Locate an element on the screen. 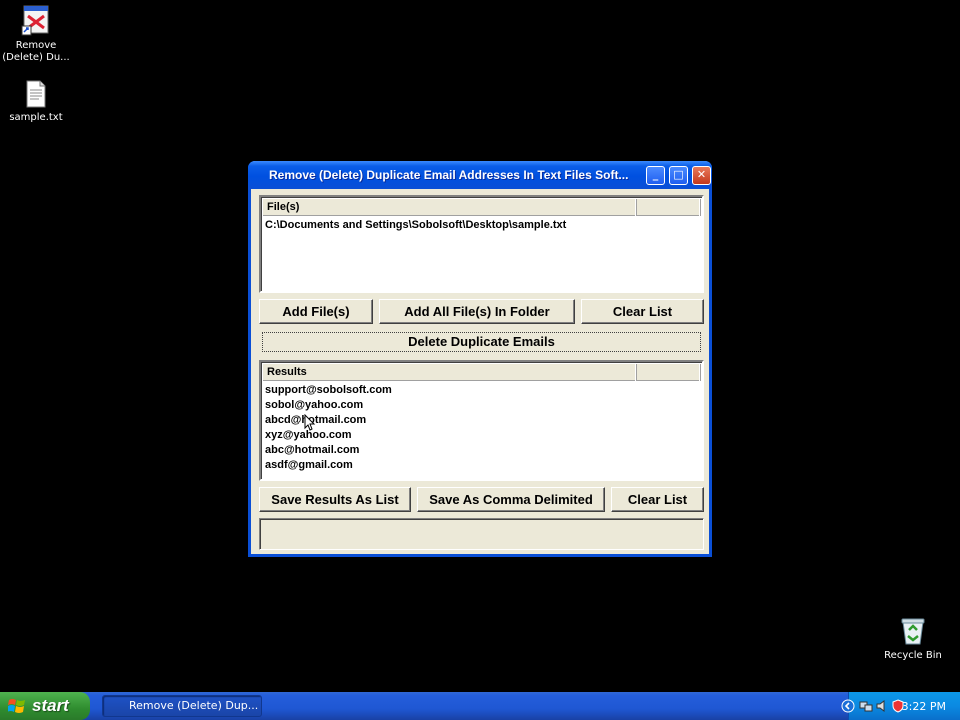  save-results-as-list-button: Save Results As List is located at coordinates (335, 499).